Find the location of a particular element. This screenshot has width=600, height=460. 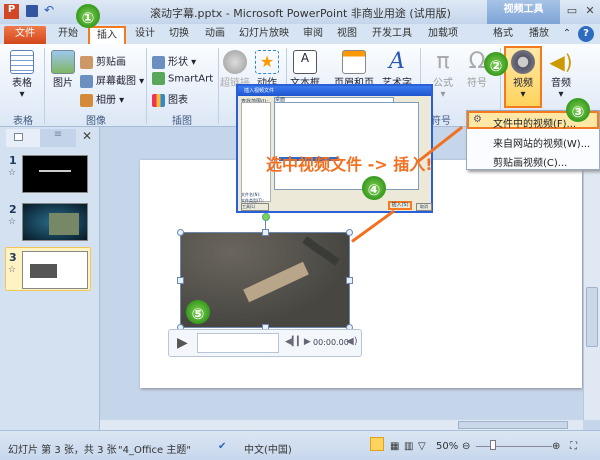

tab-view: 视图 is located at coordinates (347, 35).